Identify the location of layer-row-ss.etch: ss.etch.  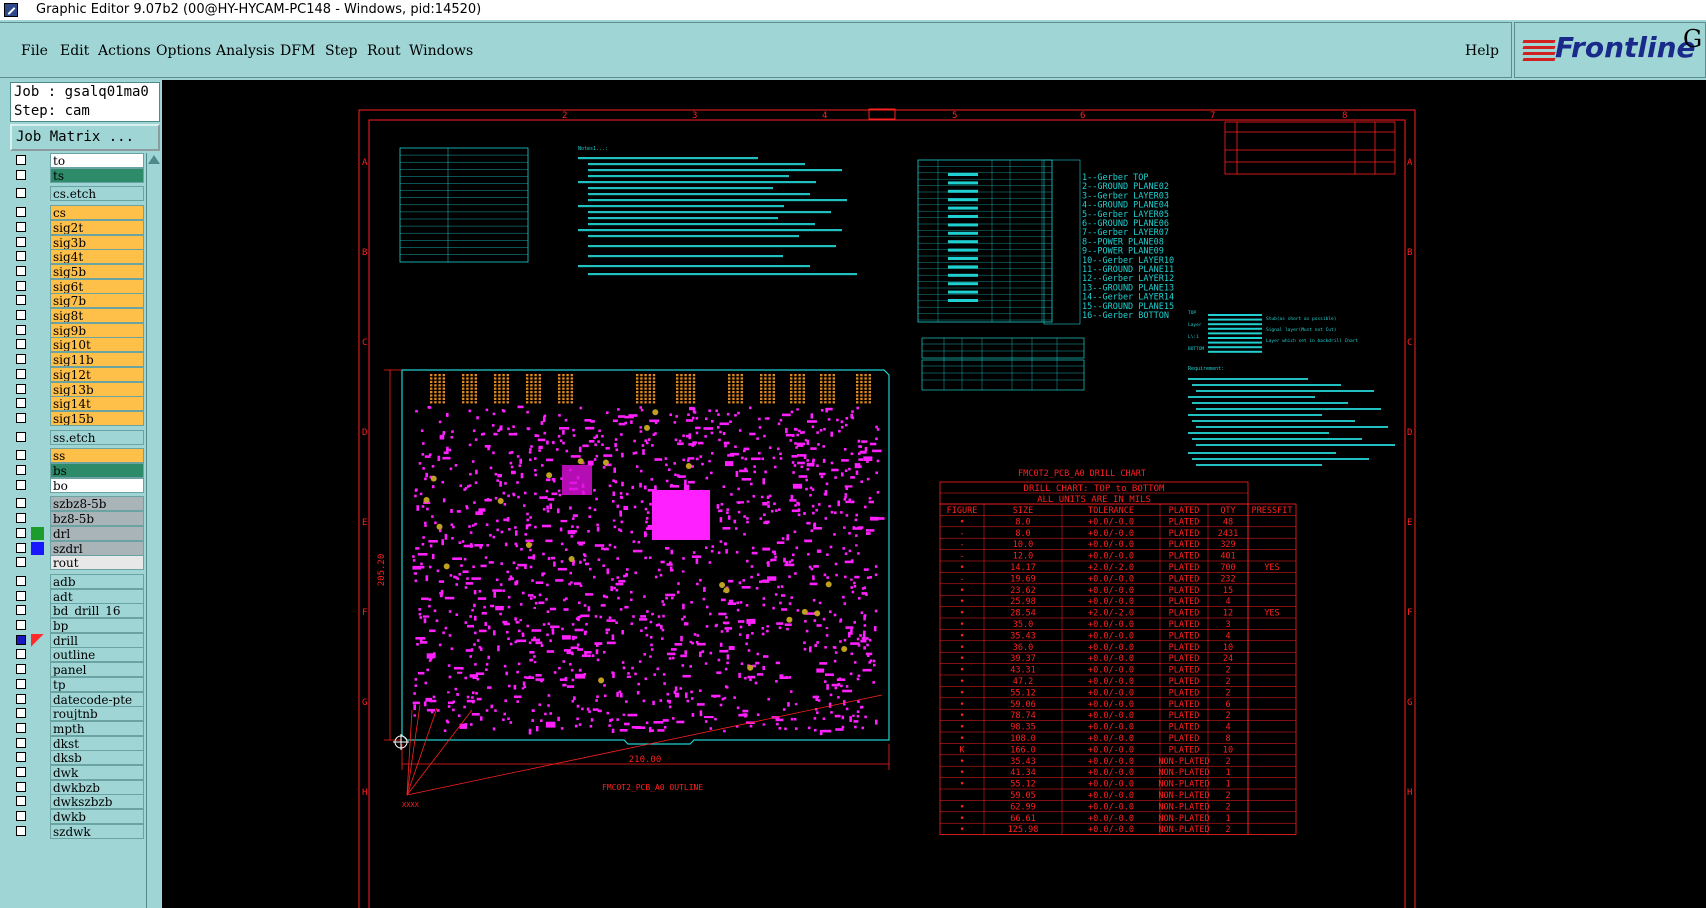
(78, 437).